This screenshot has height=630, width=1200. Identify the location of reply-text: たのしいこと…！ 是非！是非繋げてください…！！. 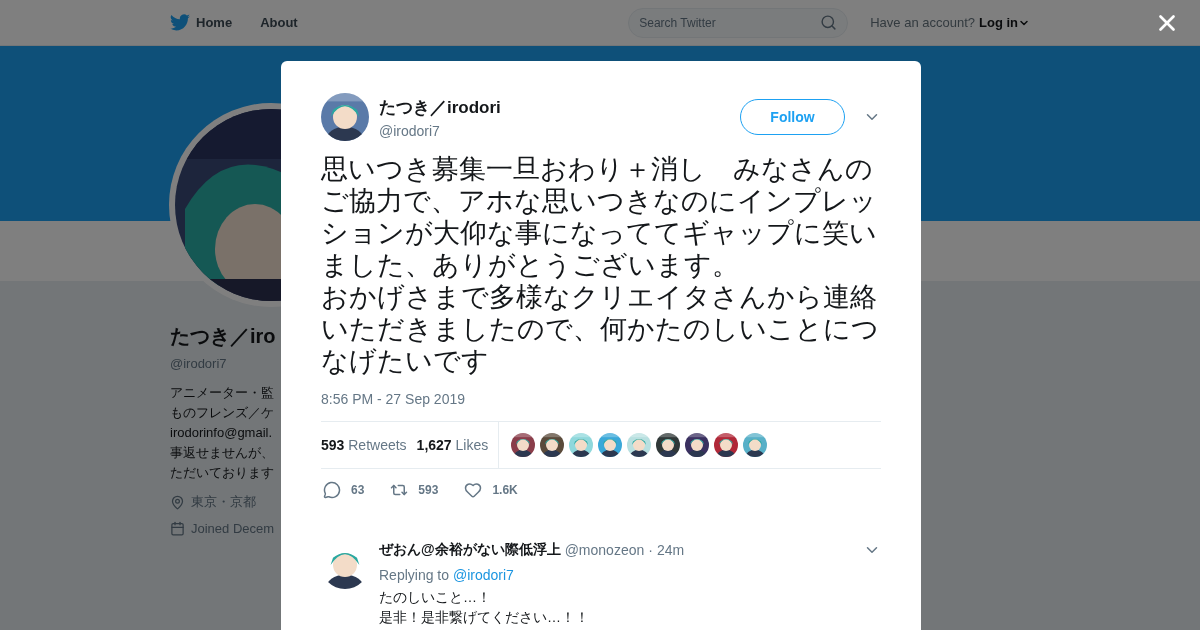
(484, 607).